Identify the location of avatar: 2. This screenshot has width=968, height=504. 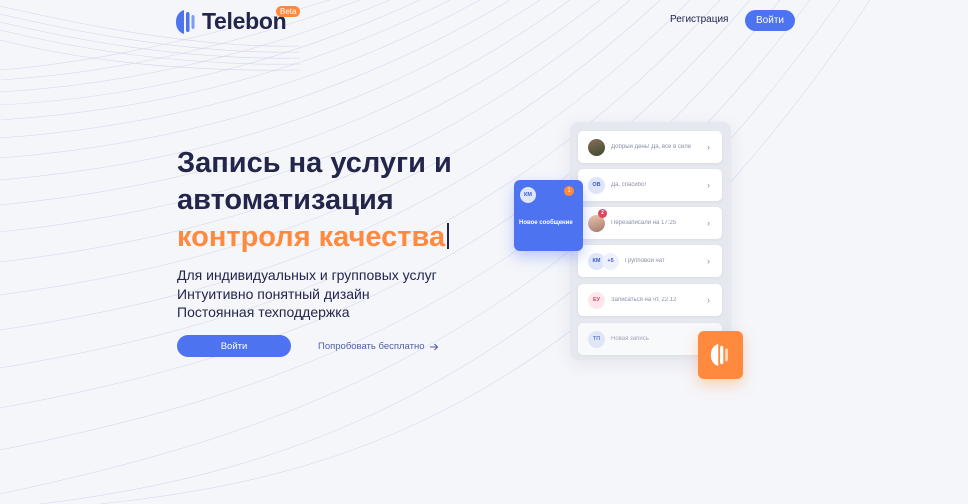
(597, 220).